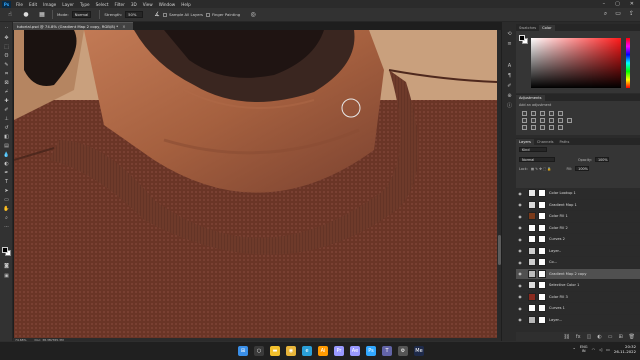 The image size is (640, 360). What do you see at coordinates (551, 113) in the screenshot?
I see `exposure-icon` at bounding box center [551, 113].